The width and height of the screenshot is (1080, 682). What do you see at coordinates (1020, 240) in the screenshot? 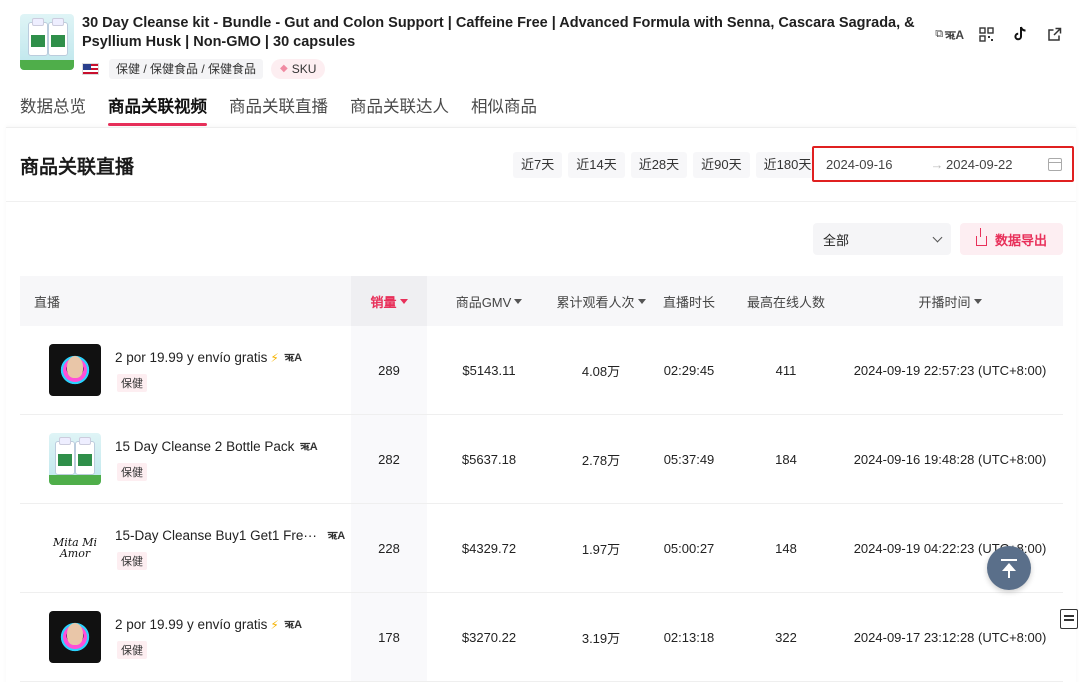
I see `export-label: 数据导出` at bounding box center [1020, 240].